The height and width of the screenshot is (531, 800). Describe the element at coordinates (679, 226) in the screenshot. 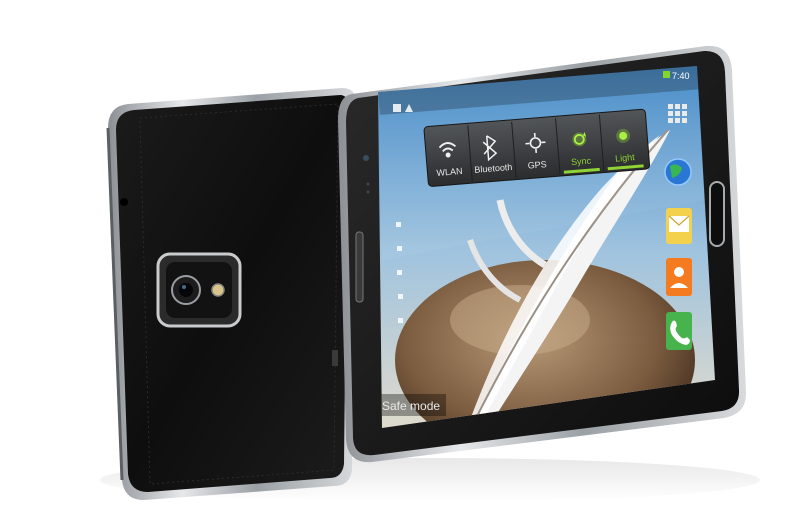

I see `envelope-email-icon` at that location.